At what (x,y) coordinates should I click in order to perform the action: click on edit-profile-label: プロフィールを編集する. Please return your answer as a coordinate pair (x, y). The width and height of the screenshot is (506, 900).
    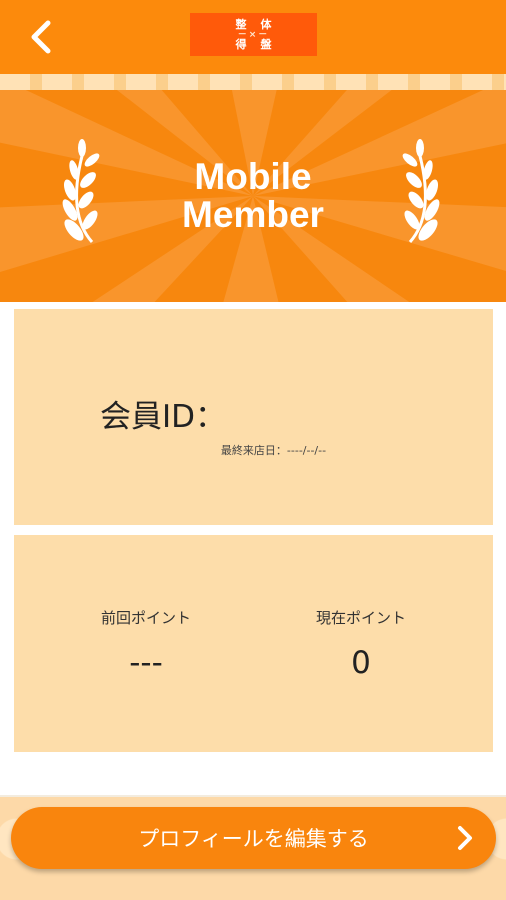
    Looking at the image, I should click on (253, 839).